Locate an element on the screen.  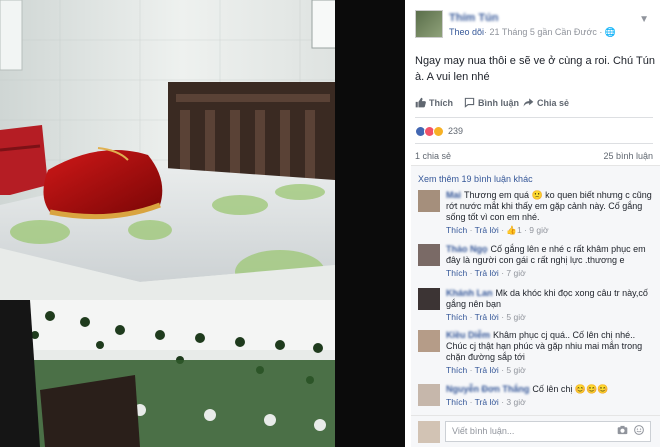
globe-icon: 🌐 is located at coordinates (610, 32).